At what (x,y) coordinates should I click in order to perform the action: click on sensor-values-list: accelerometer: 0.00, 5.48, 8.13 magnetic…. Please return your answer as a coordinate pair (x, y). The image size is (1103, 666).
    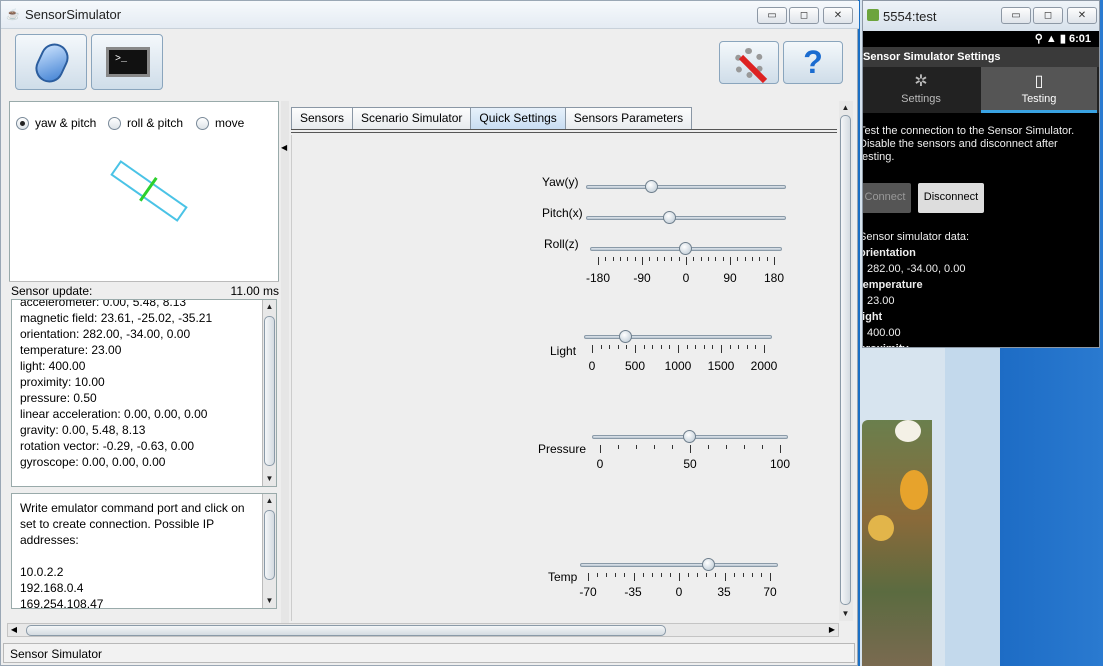
    Looking at the image, I should click on (144, 393).